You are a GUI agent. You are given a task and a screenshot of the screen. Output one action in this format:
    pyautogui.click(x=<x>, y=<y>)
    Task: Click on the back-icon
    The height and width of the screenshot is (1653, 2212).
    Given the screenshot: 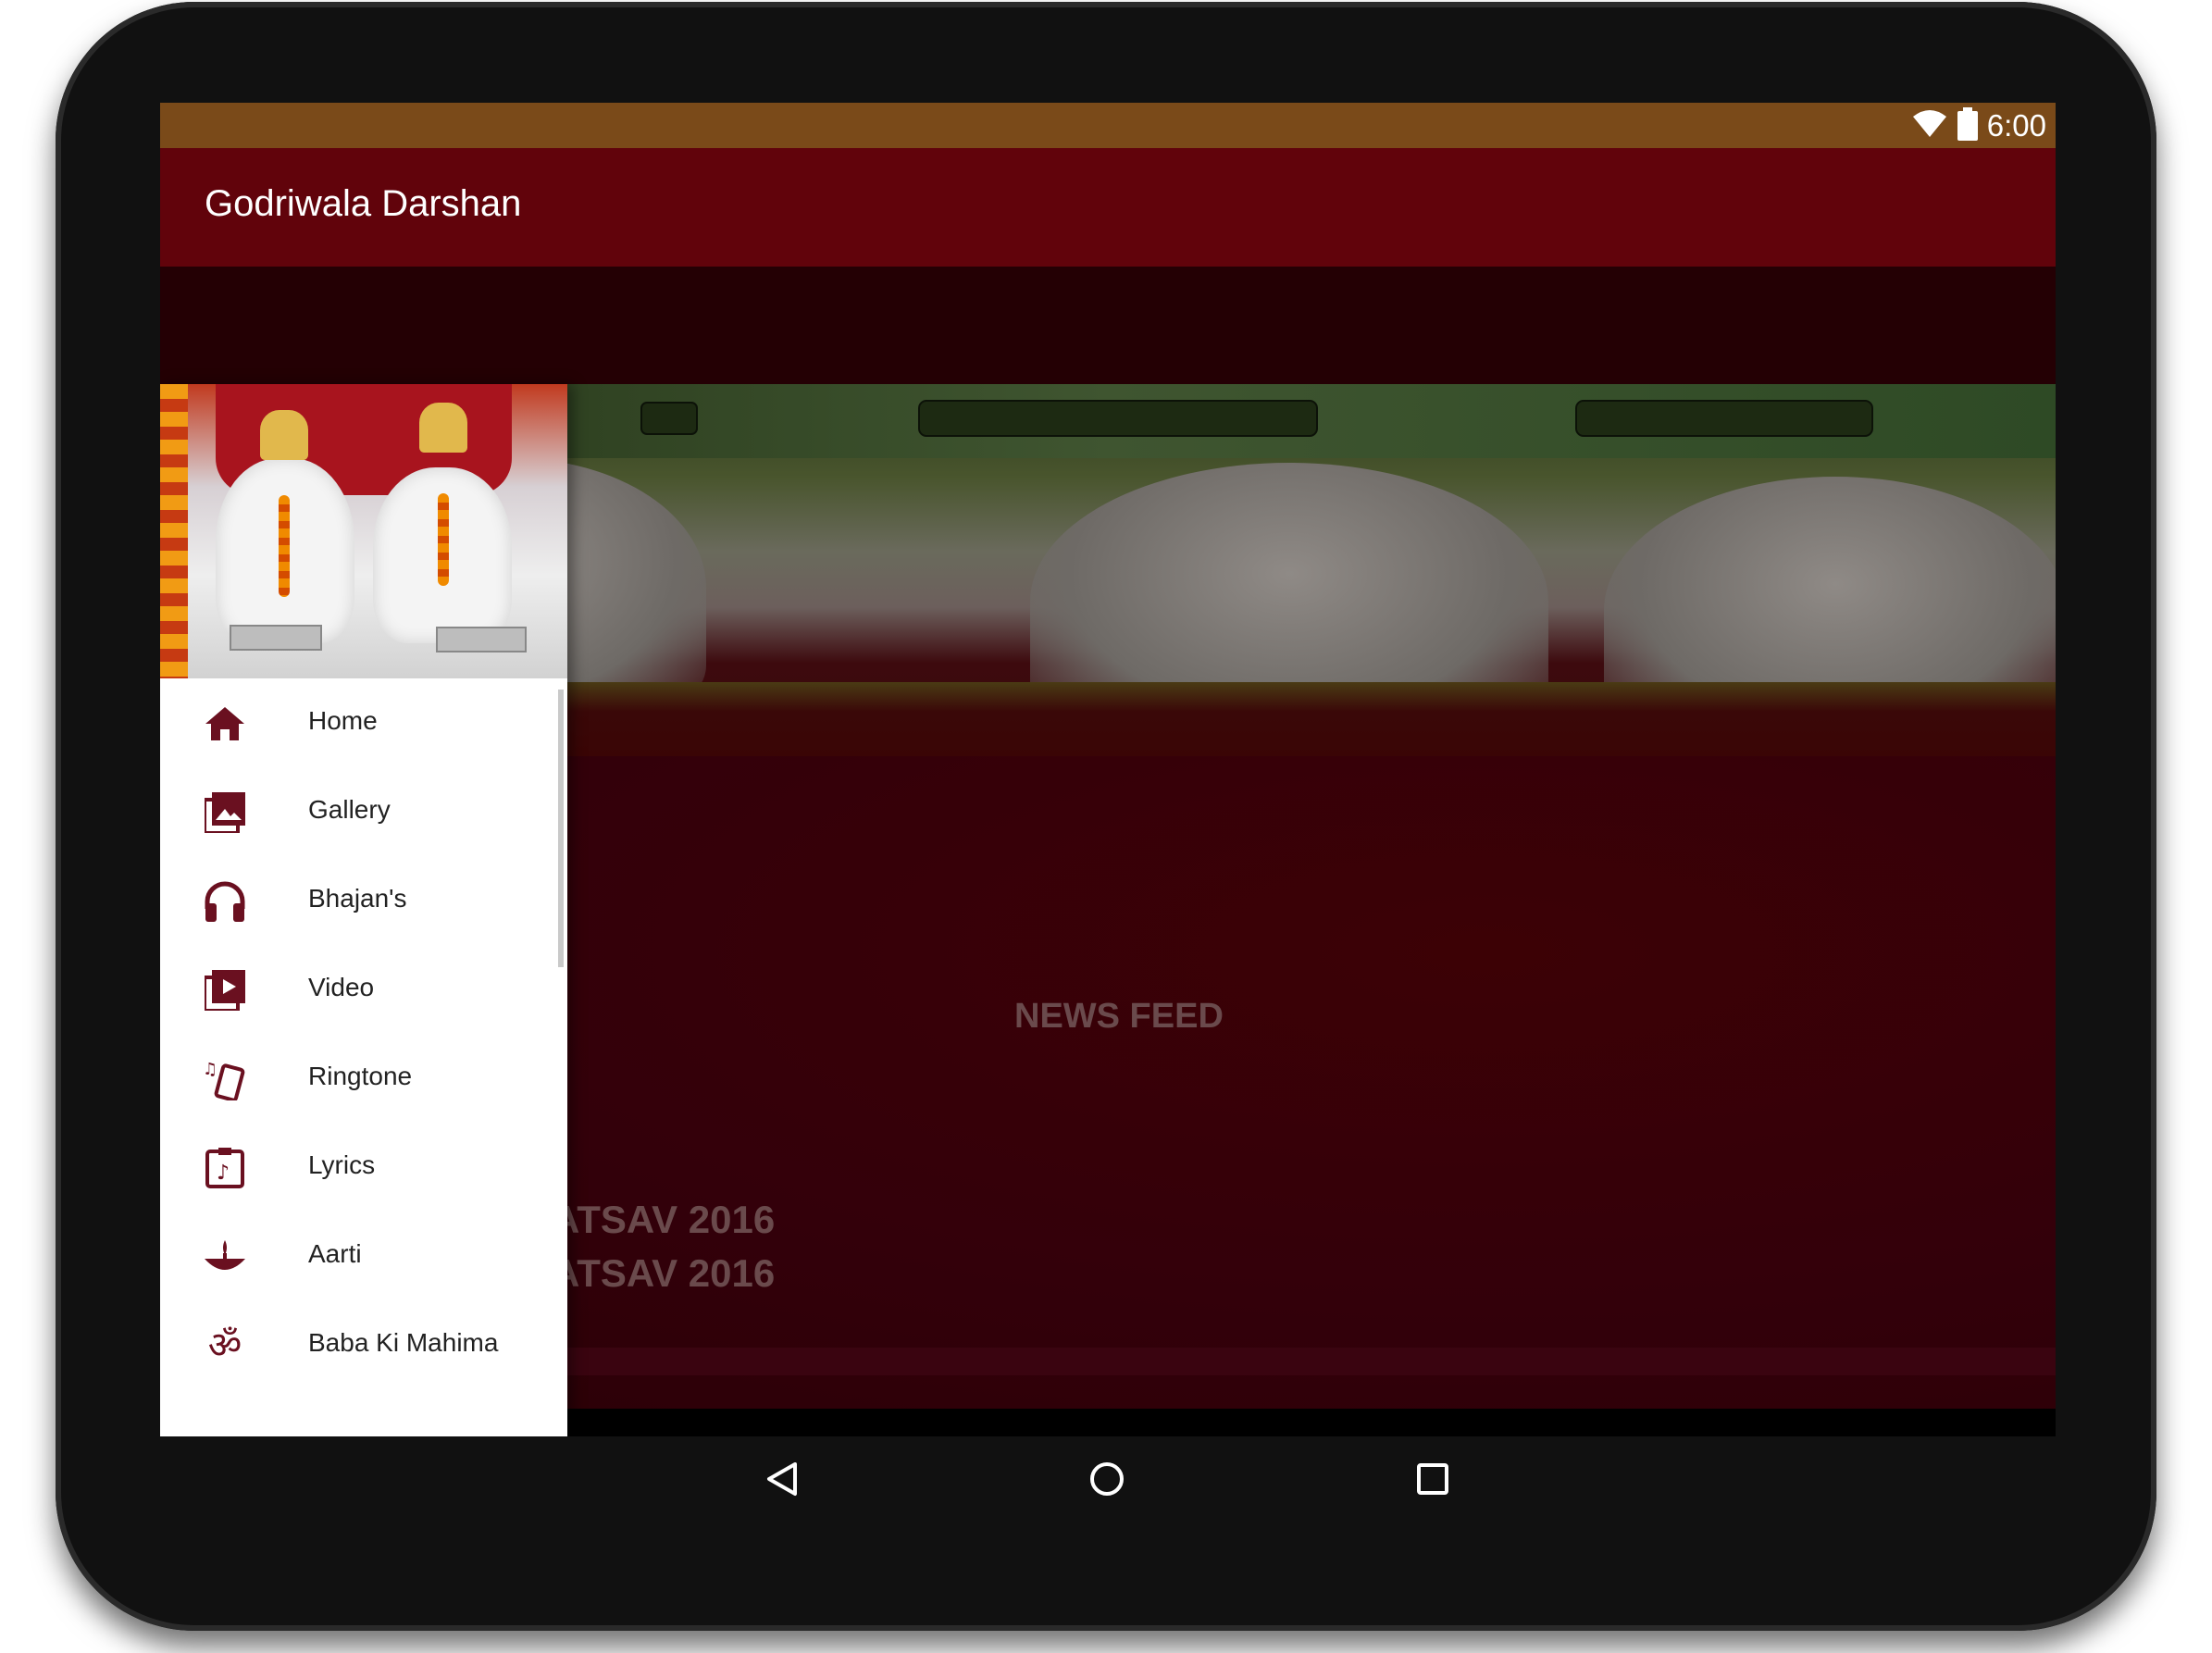 What is the action you would take?
    pyautogui.click(x=782, y=1480)
    